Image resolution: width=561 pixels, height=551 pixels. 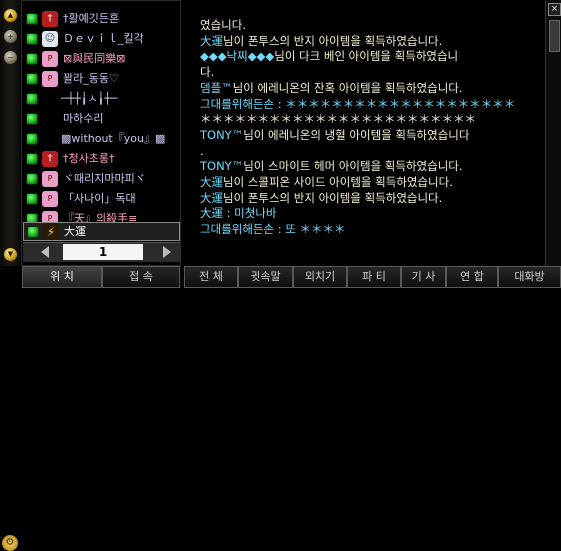 I want to click on chat-line: ＊＊＊＊＊＊＊＊＊＊＊＊＊＊＊＊＊＊＊＊＊＊＊＊, so click(x=372, y=120).